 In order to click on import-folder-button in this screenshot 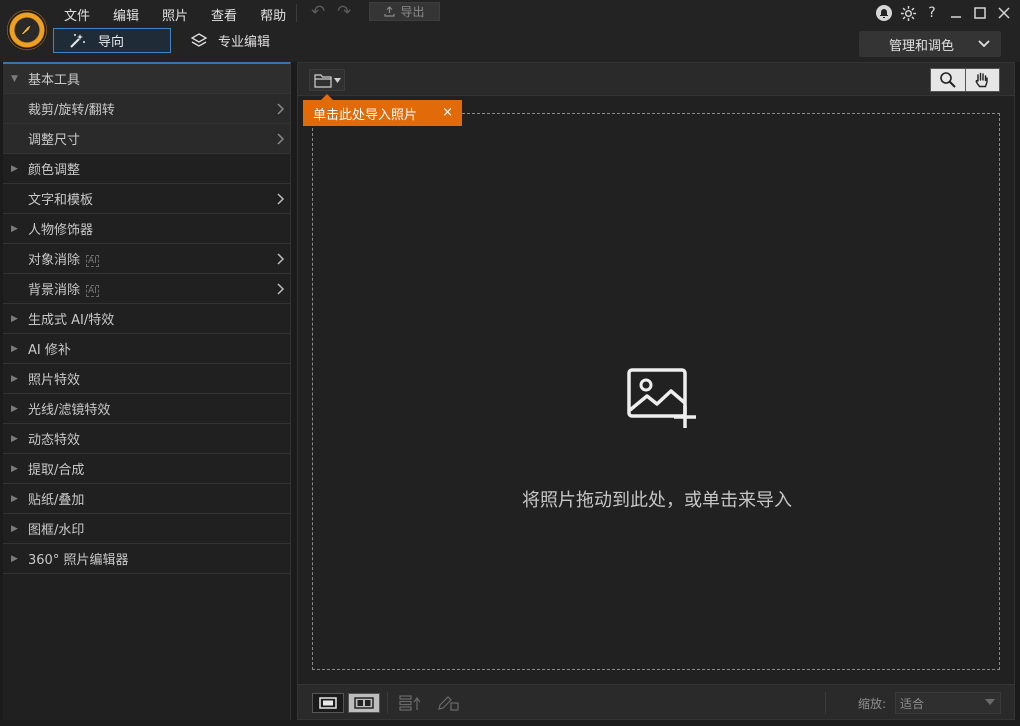, I will do `click(327, 80)`.